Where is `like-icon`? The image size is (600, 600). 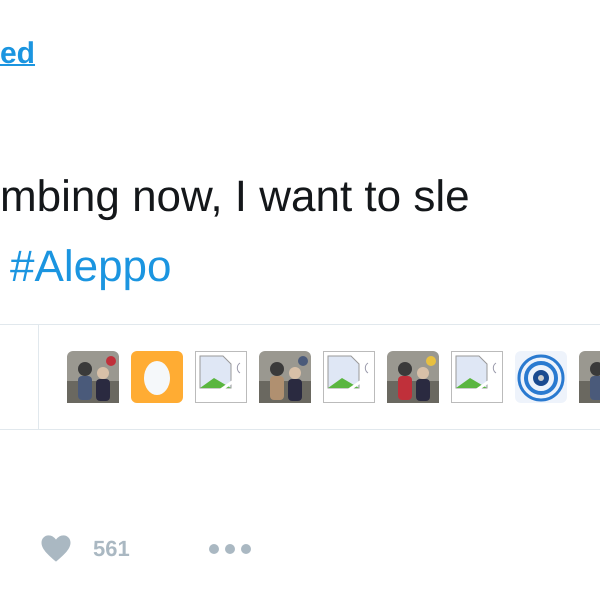 like-icon is located at coordinates (56, 548).